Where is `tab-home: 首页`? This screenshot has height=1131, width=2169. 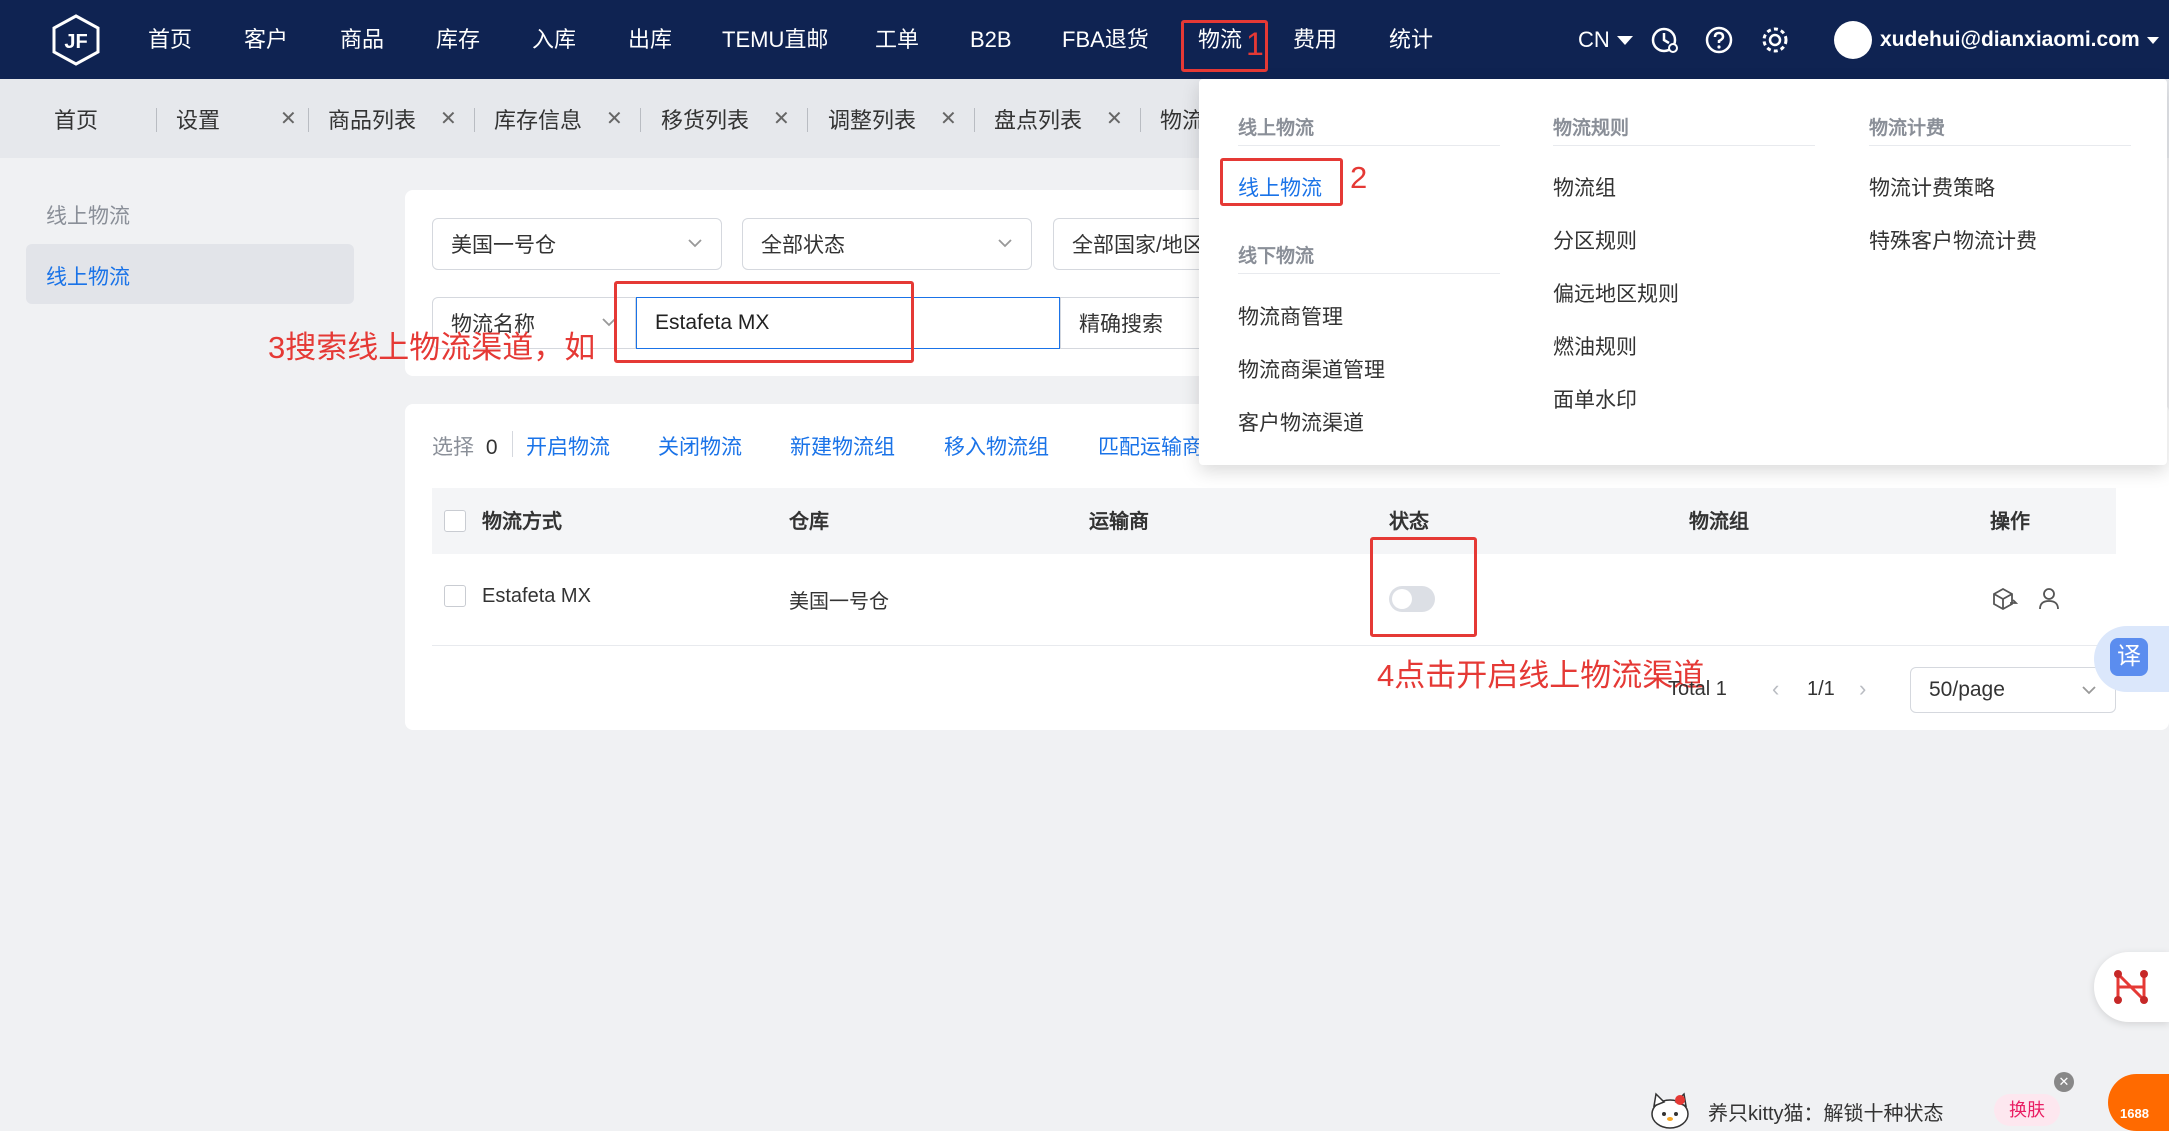
tab-home: 首页 is located at coordinates (76, 118).